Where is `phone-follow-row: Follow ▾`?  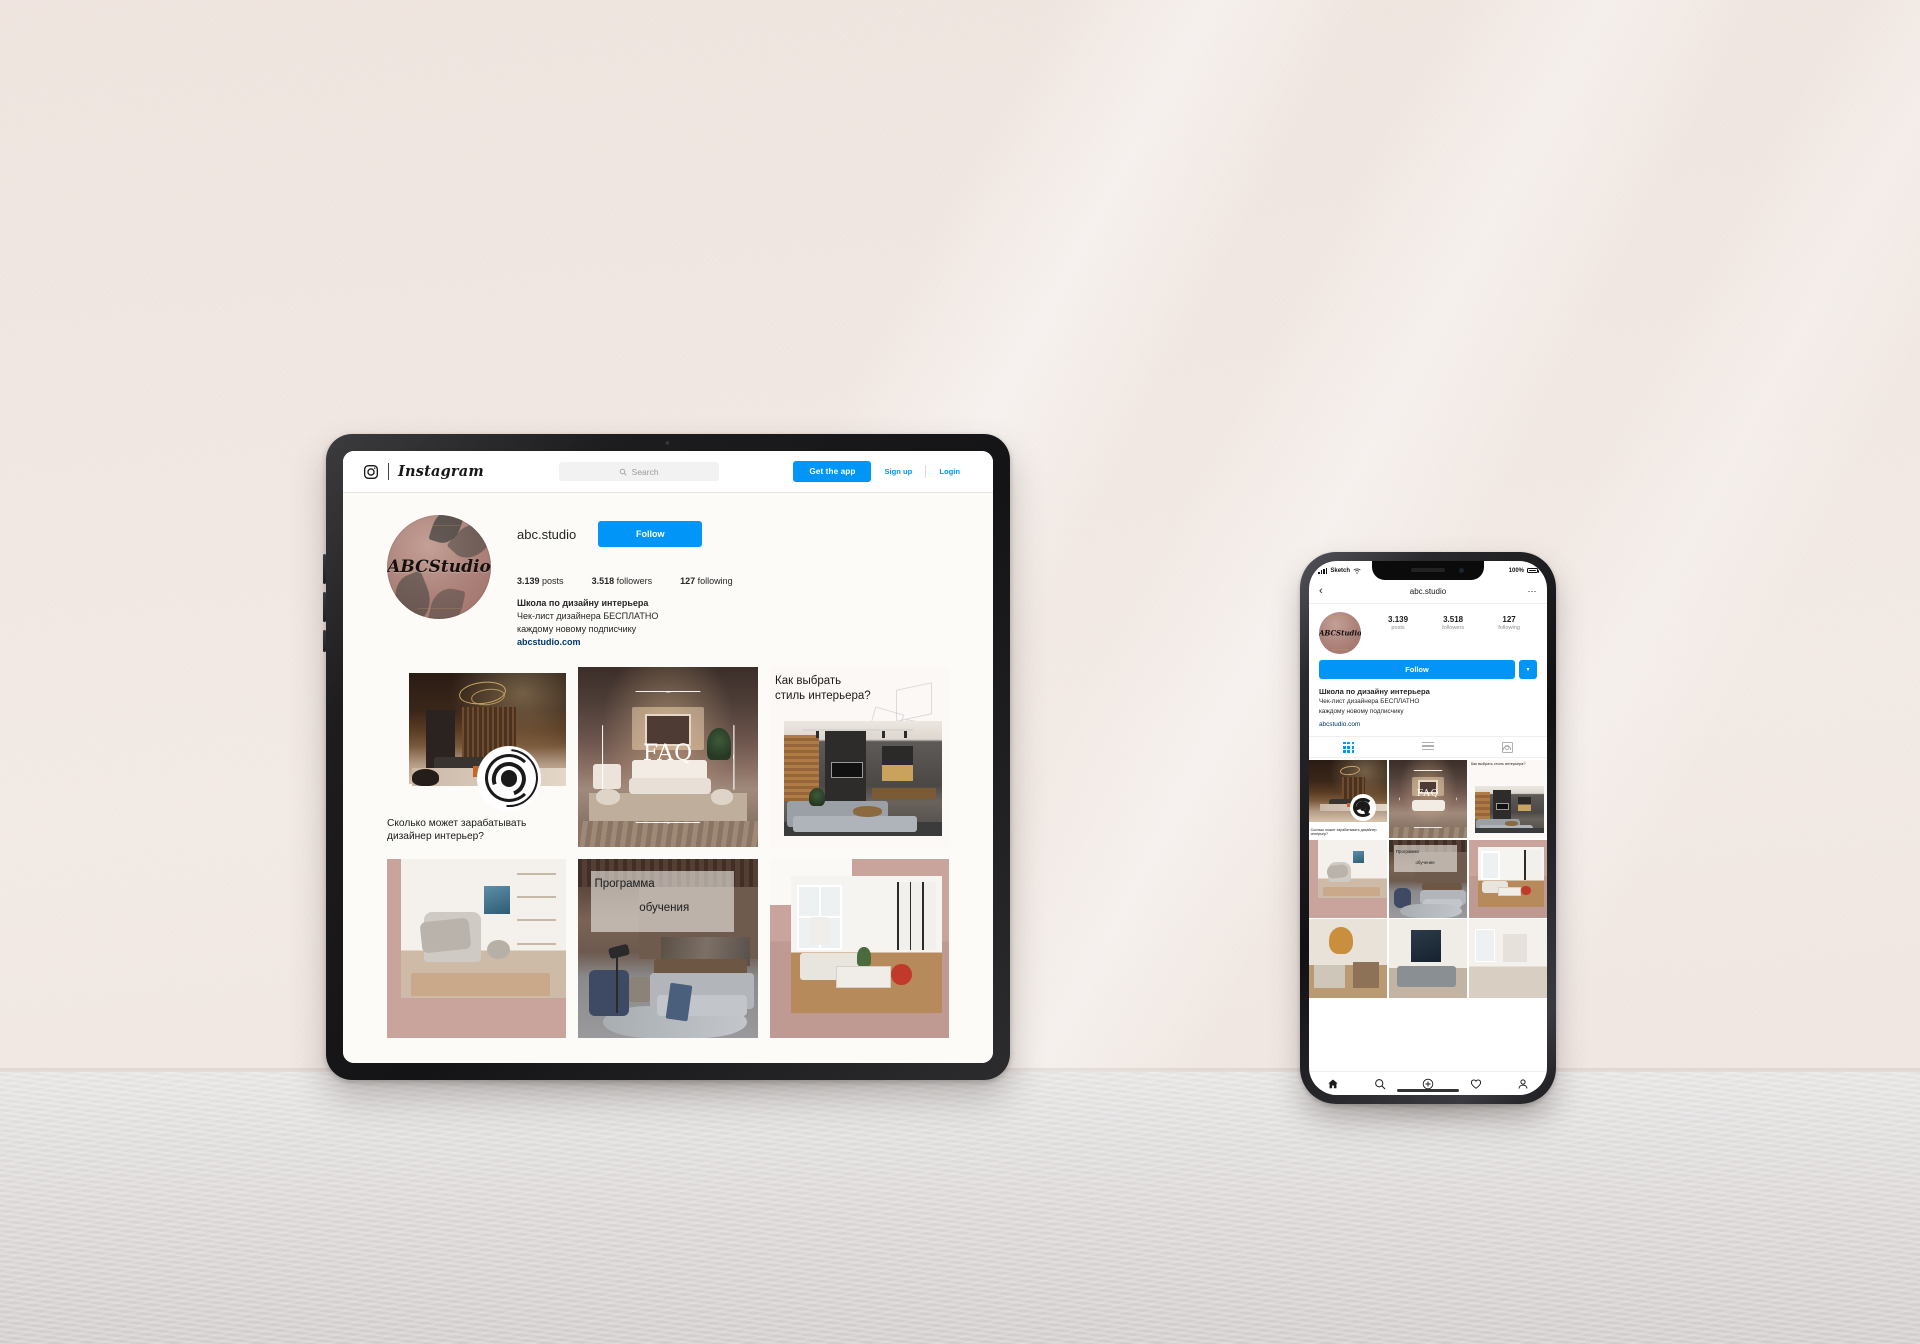 phone-follow-row: Follow ▾ is located at coordinates (1428, 666).